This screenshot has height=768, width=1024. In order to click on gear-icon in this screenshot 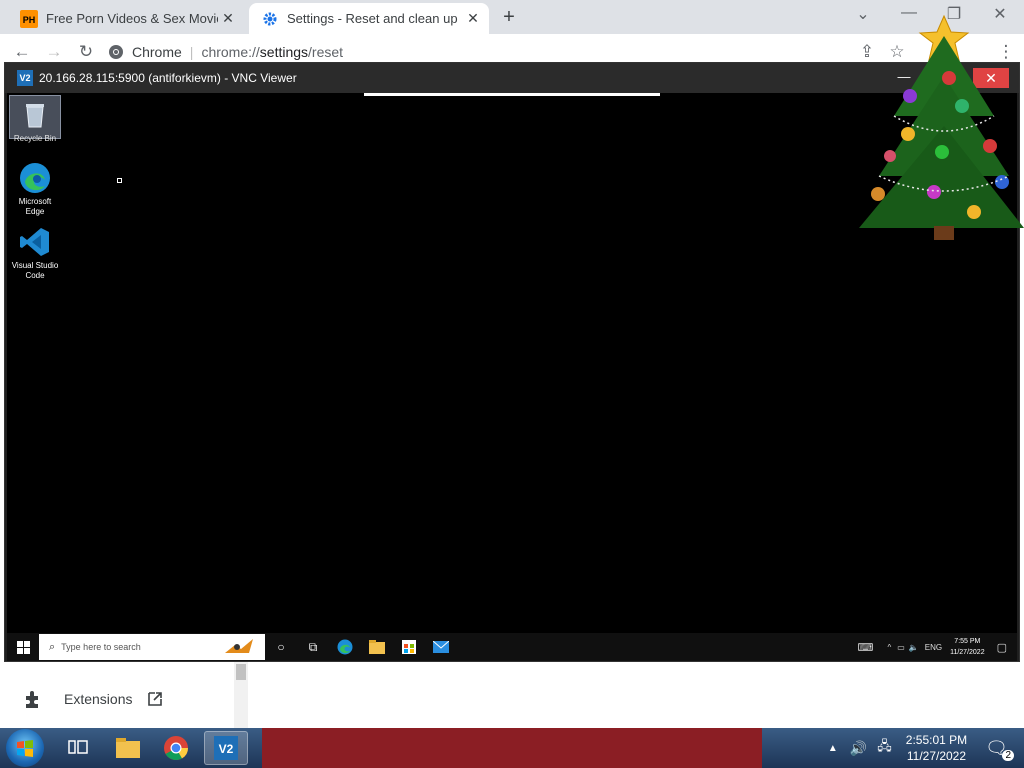, I will do `click(270, 19)`.